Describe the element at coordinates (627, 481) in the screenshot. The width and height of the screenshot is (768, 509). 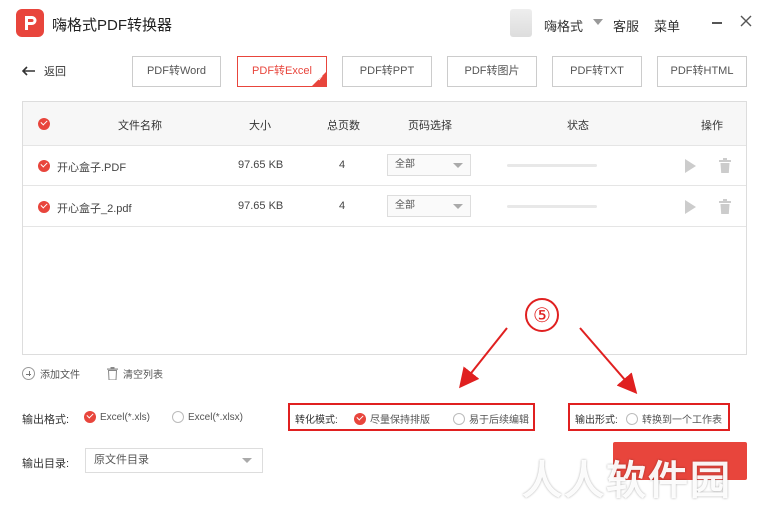
I see `watermark: 人人软件园` at that location.